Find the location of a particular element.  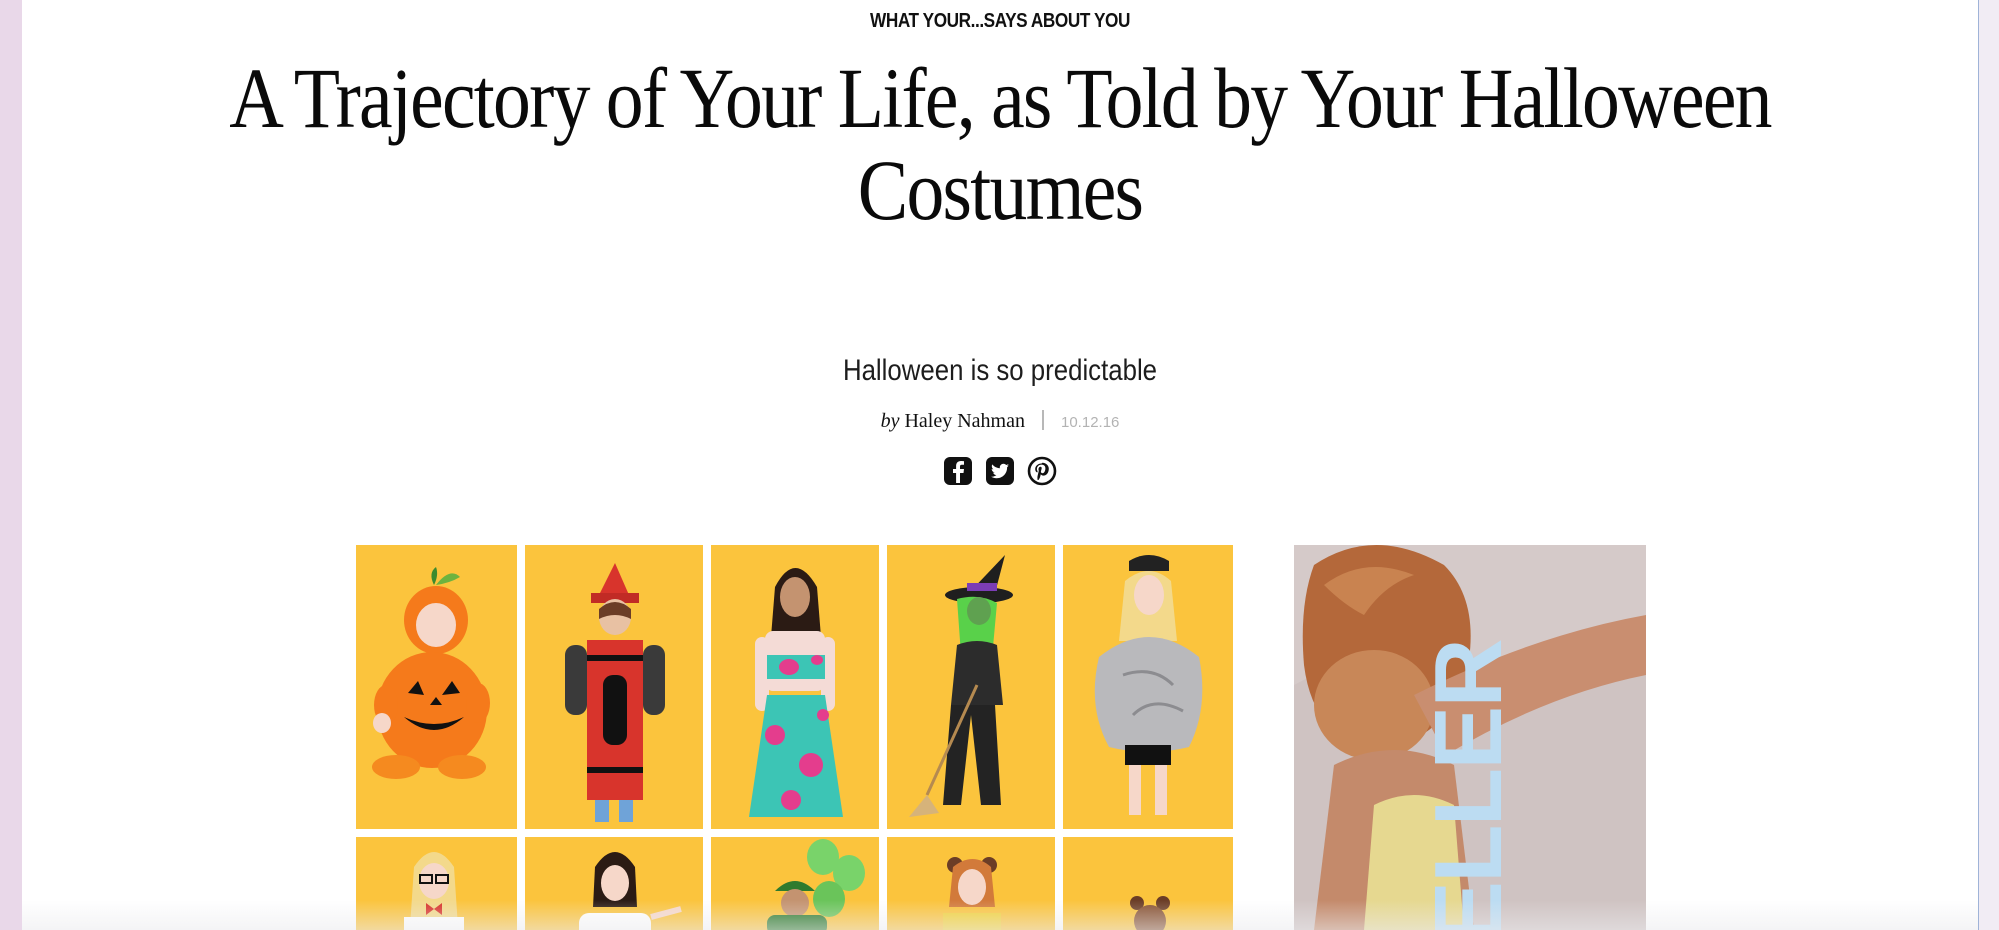

twitter-share-icon is located at coordinates (1000, 471).